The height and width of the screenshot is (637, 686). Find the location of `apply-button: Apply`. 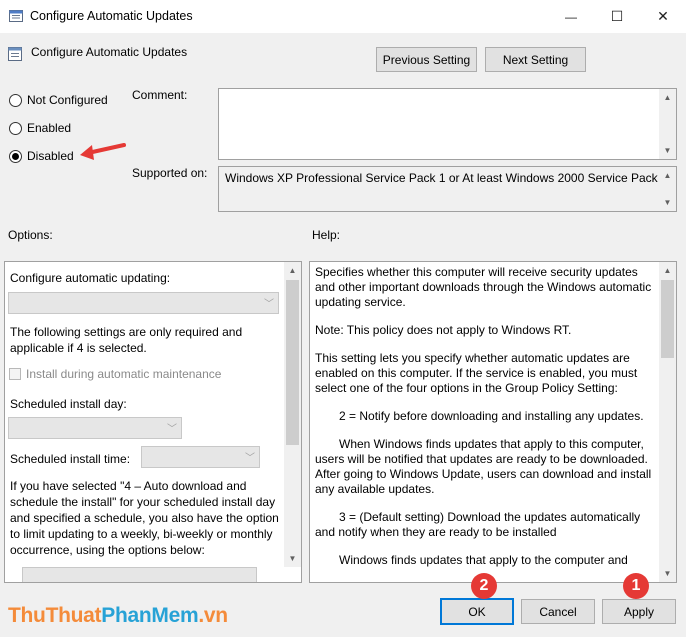

apply-button: Apply is located at coordinates (639, 611).